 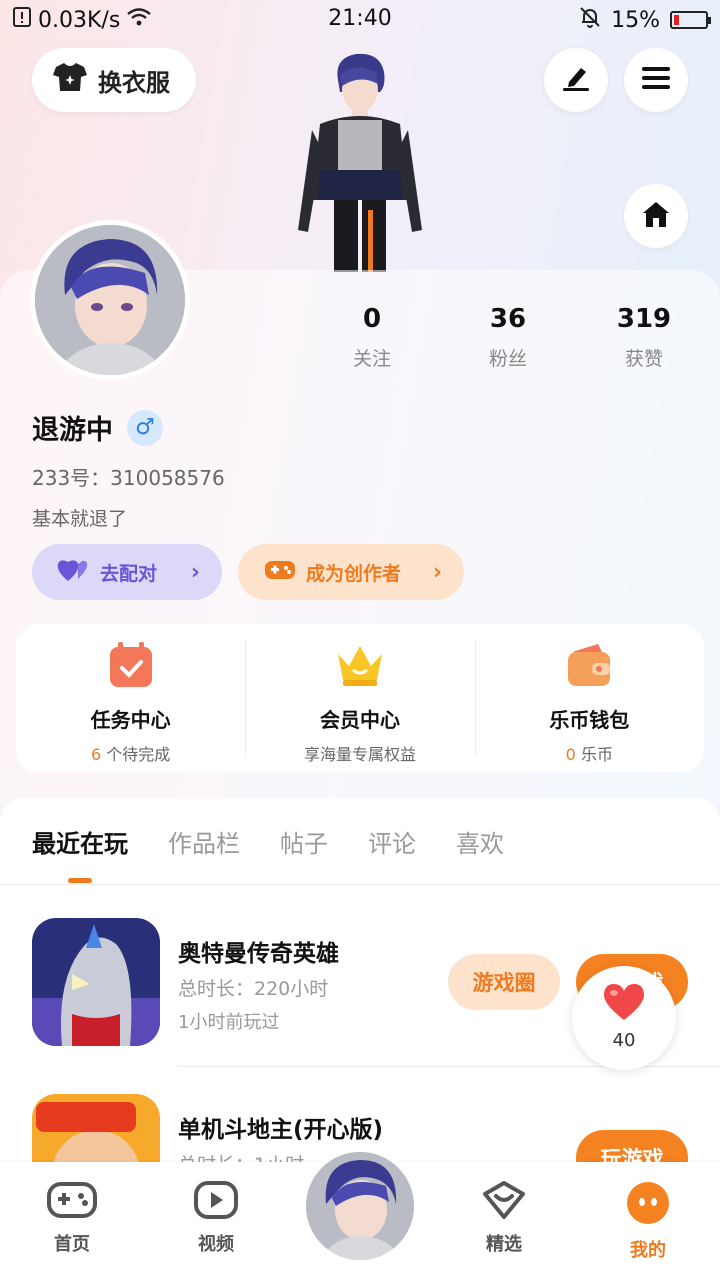 I want to click on stat-number: 36, so click(x=508, y=319).